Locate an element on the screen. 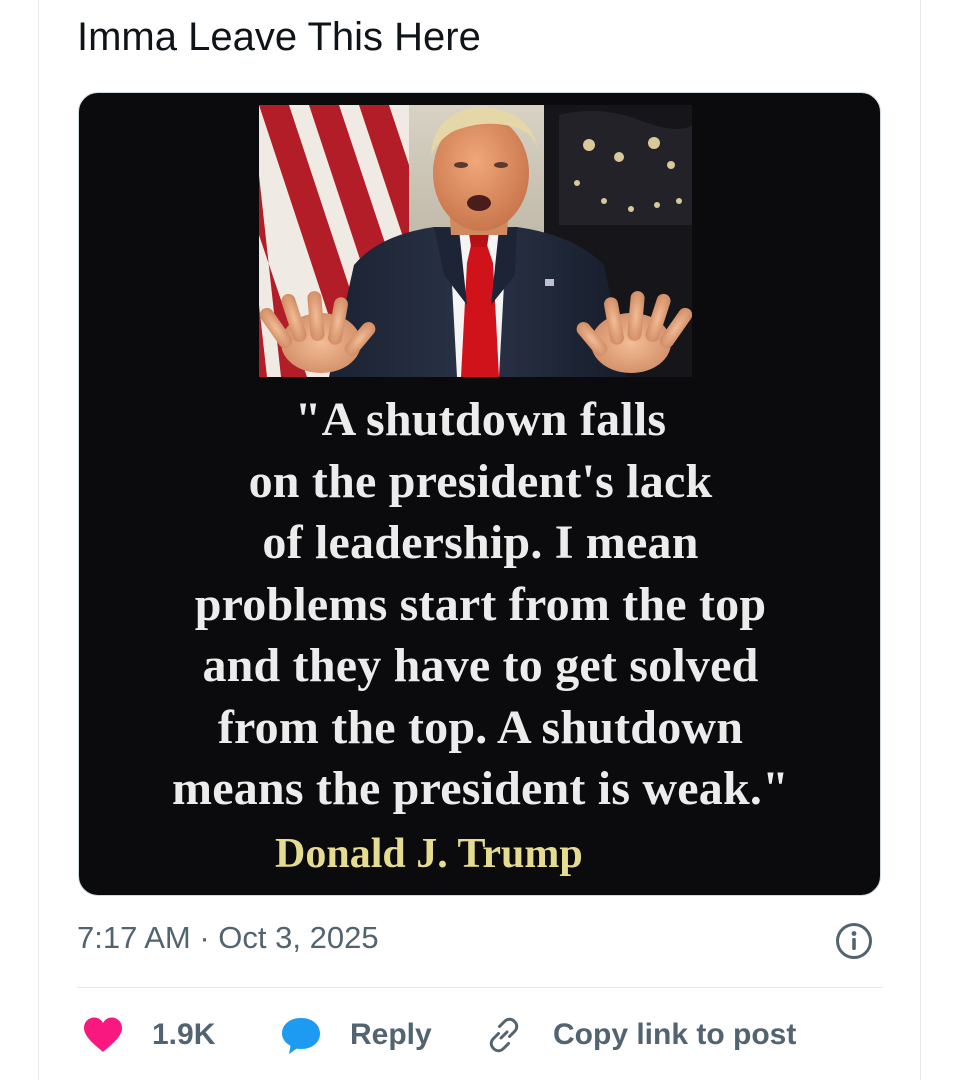 The width and height of the screenshot is (959, 1080). speech-bubble-icon is located at coordinates (301, 1036).